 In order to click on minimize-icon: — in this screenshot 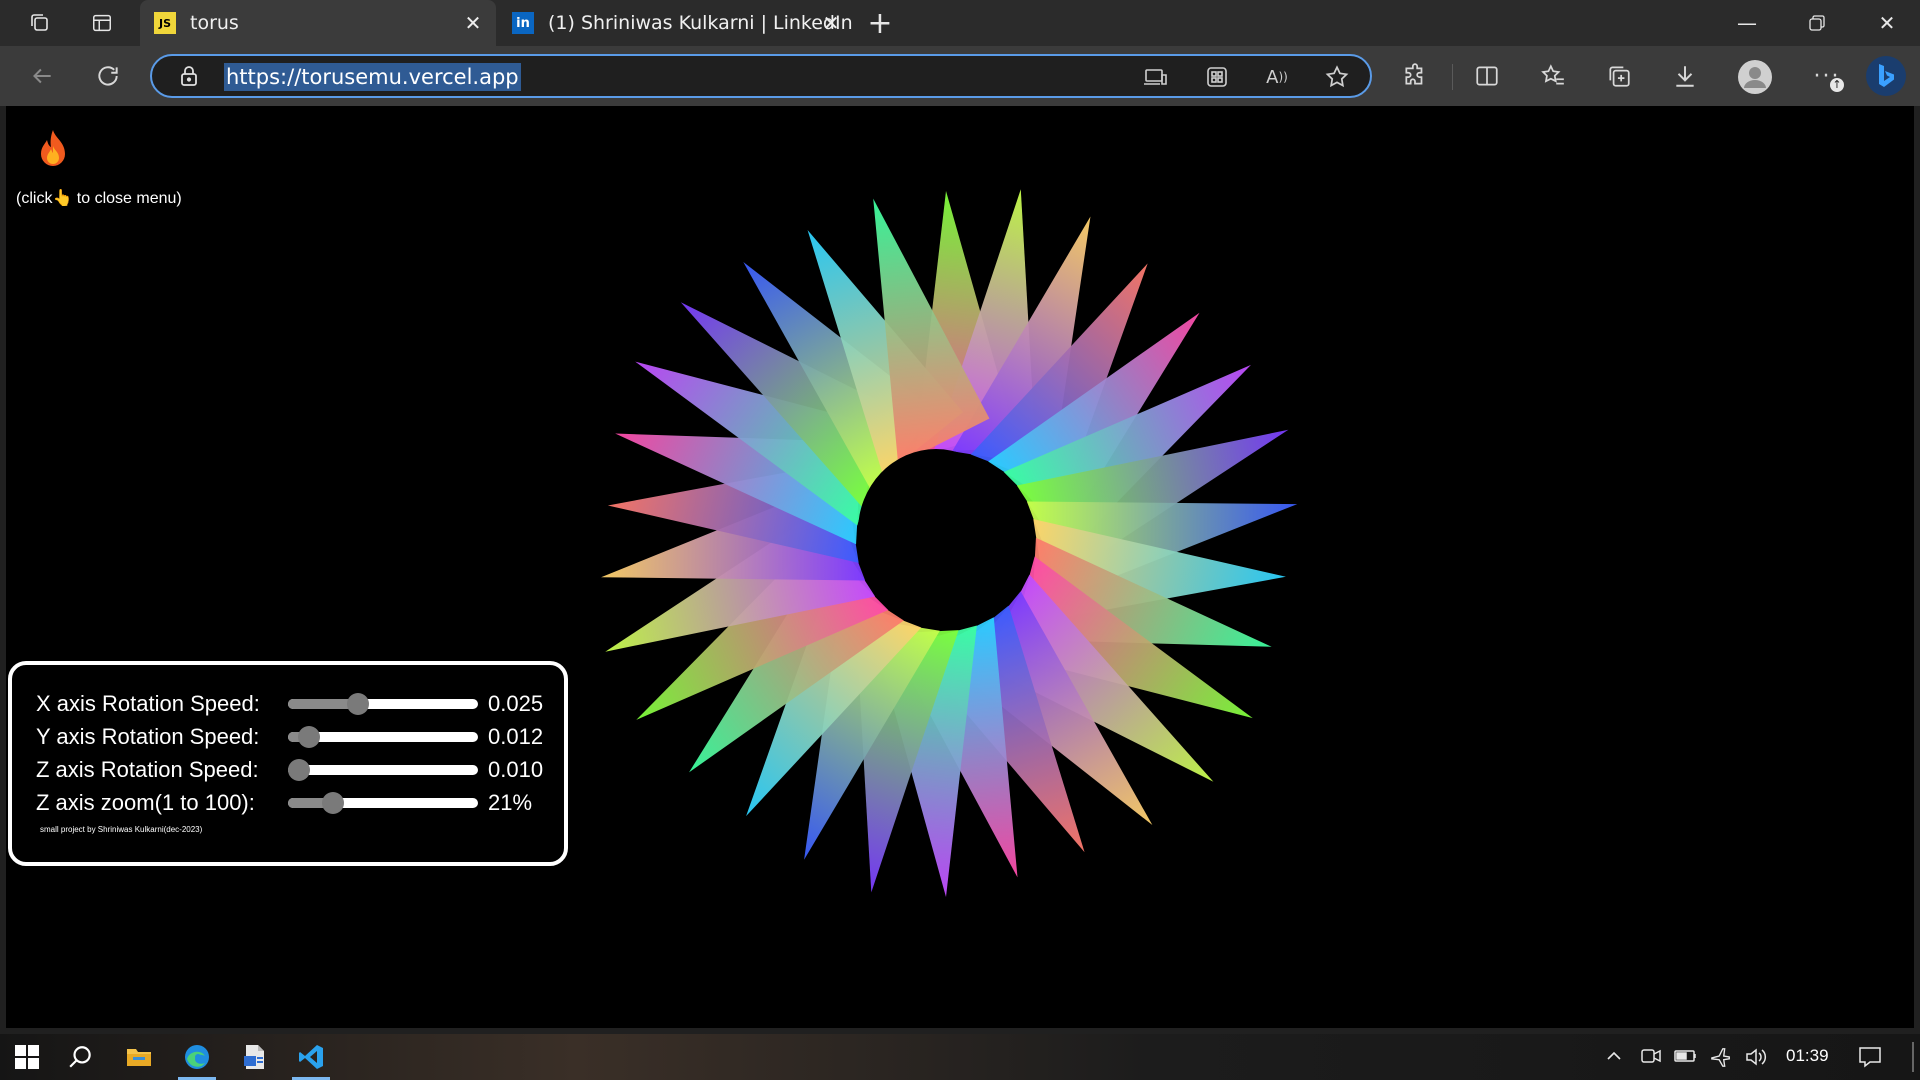, I will do `click(1747, 23)`.